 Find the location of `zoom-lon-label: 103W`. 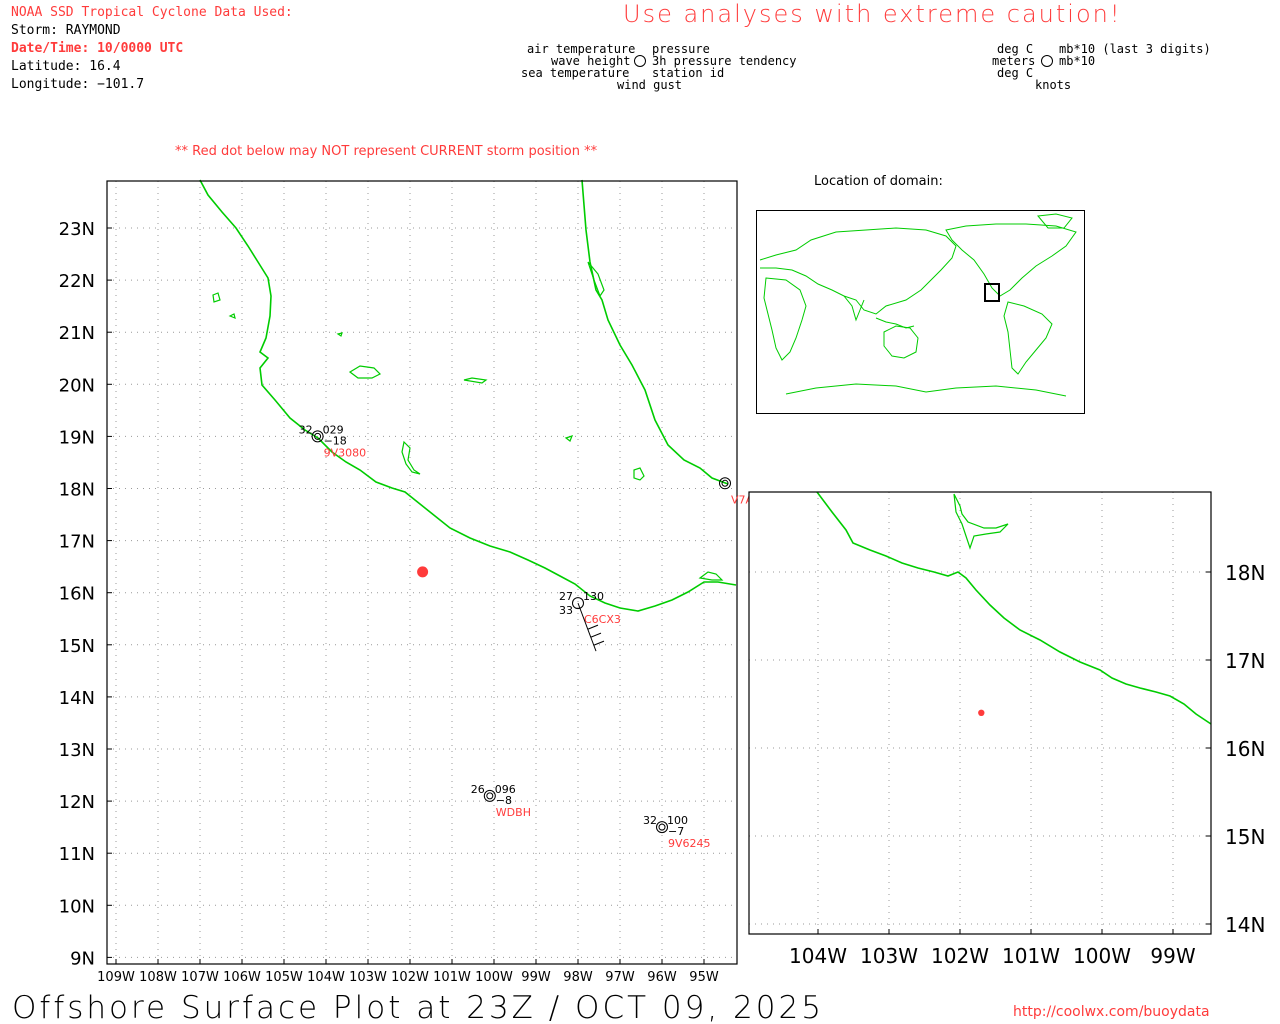

zoom-lon-label: 103W is located at coordinates (889, 956).